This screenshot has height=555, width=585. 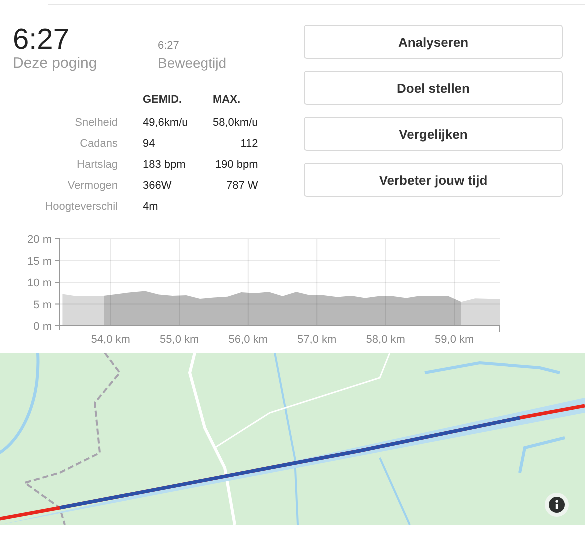 What do you see at coordinates (433, 134) in the screenshot?
I see `action-button: Vergelijken` at bounding box center [433, 134].